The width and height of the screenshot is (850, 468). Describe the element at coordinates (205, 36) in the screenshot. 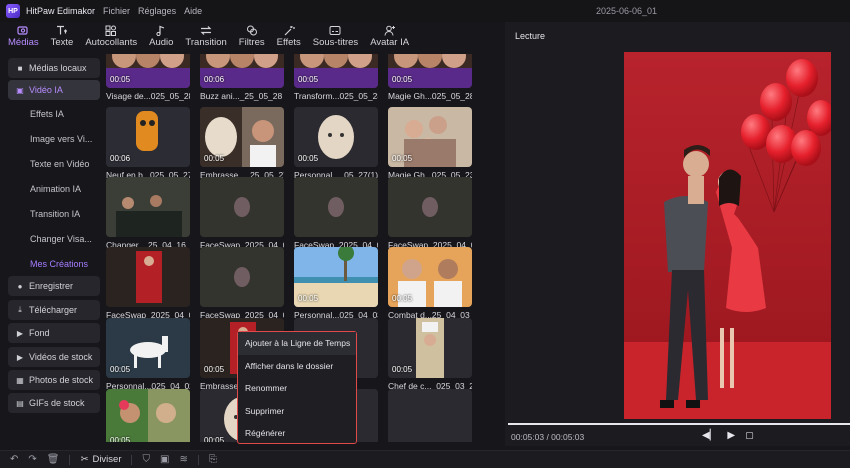

I see `tab-transition: Transition` at that location.